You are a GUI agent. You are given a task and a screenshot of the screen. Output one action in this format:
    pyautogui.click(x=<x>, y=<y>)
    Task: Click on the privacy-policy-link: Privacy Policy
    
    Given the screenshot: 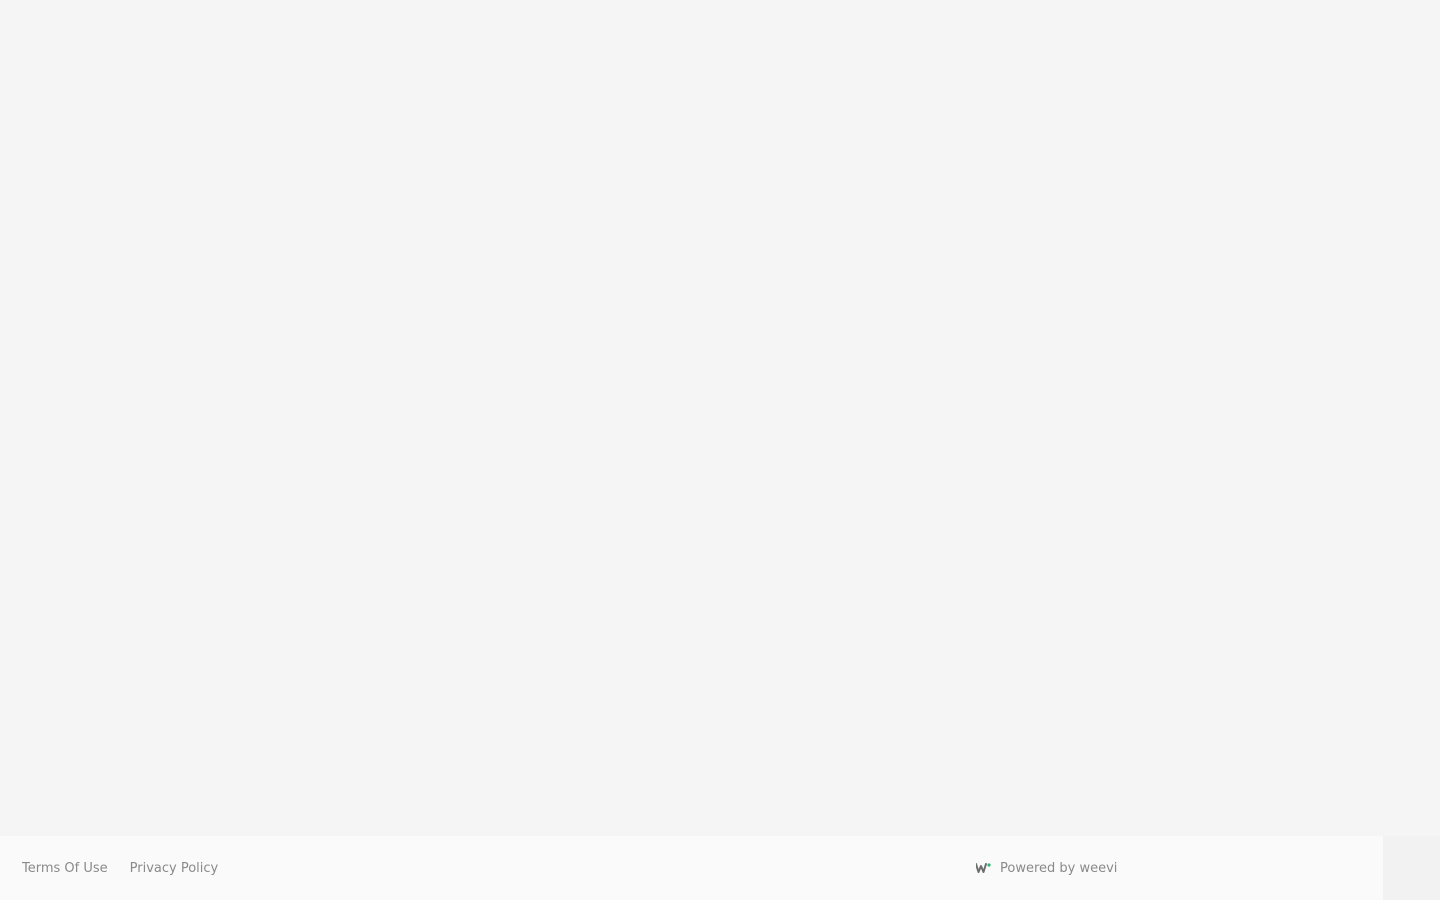 What is the action you would take?
    pyautogui.click(x=174, y=868)
    